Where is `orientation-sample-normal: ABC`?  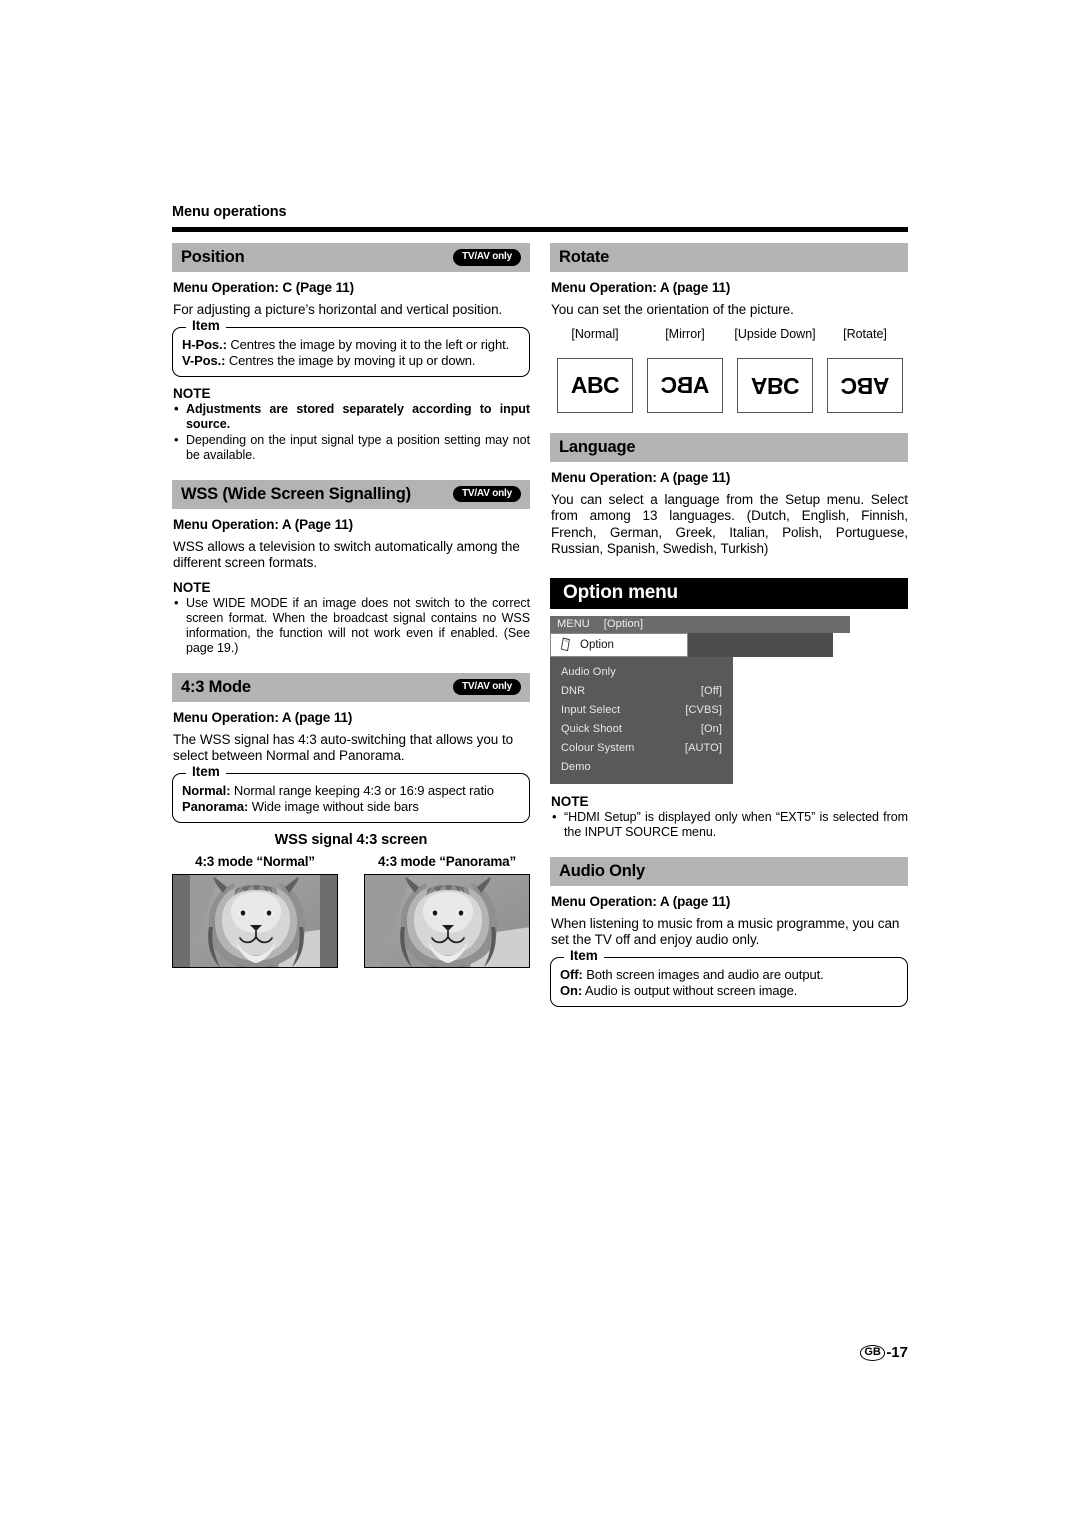 orientation-sample-normal: ABC is located at coordinates (595, 385).